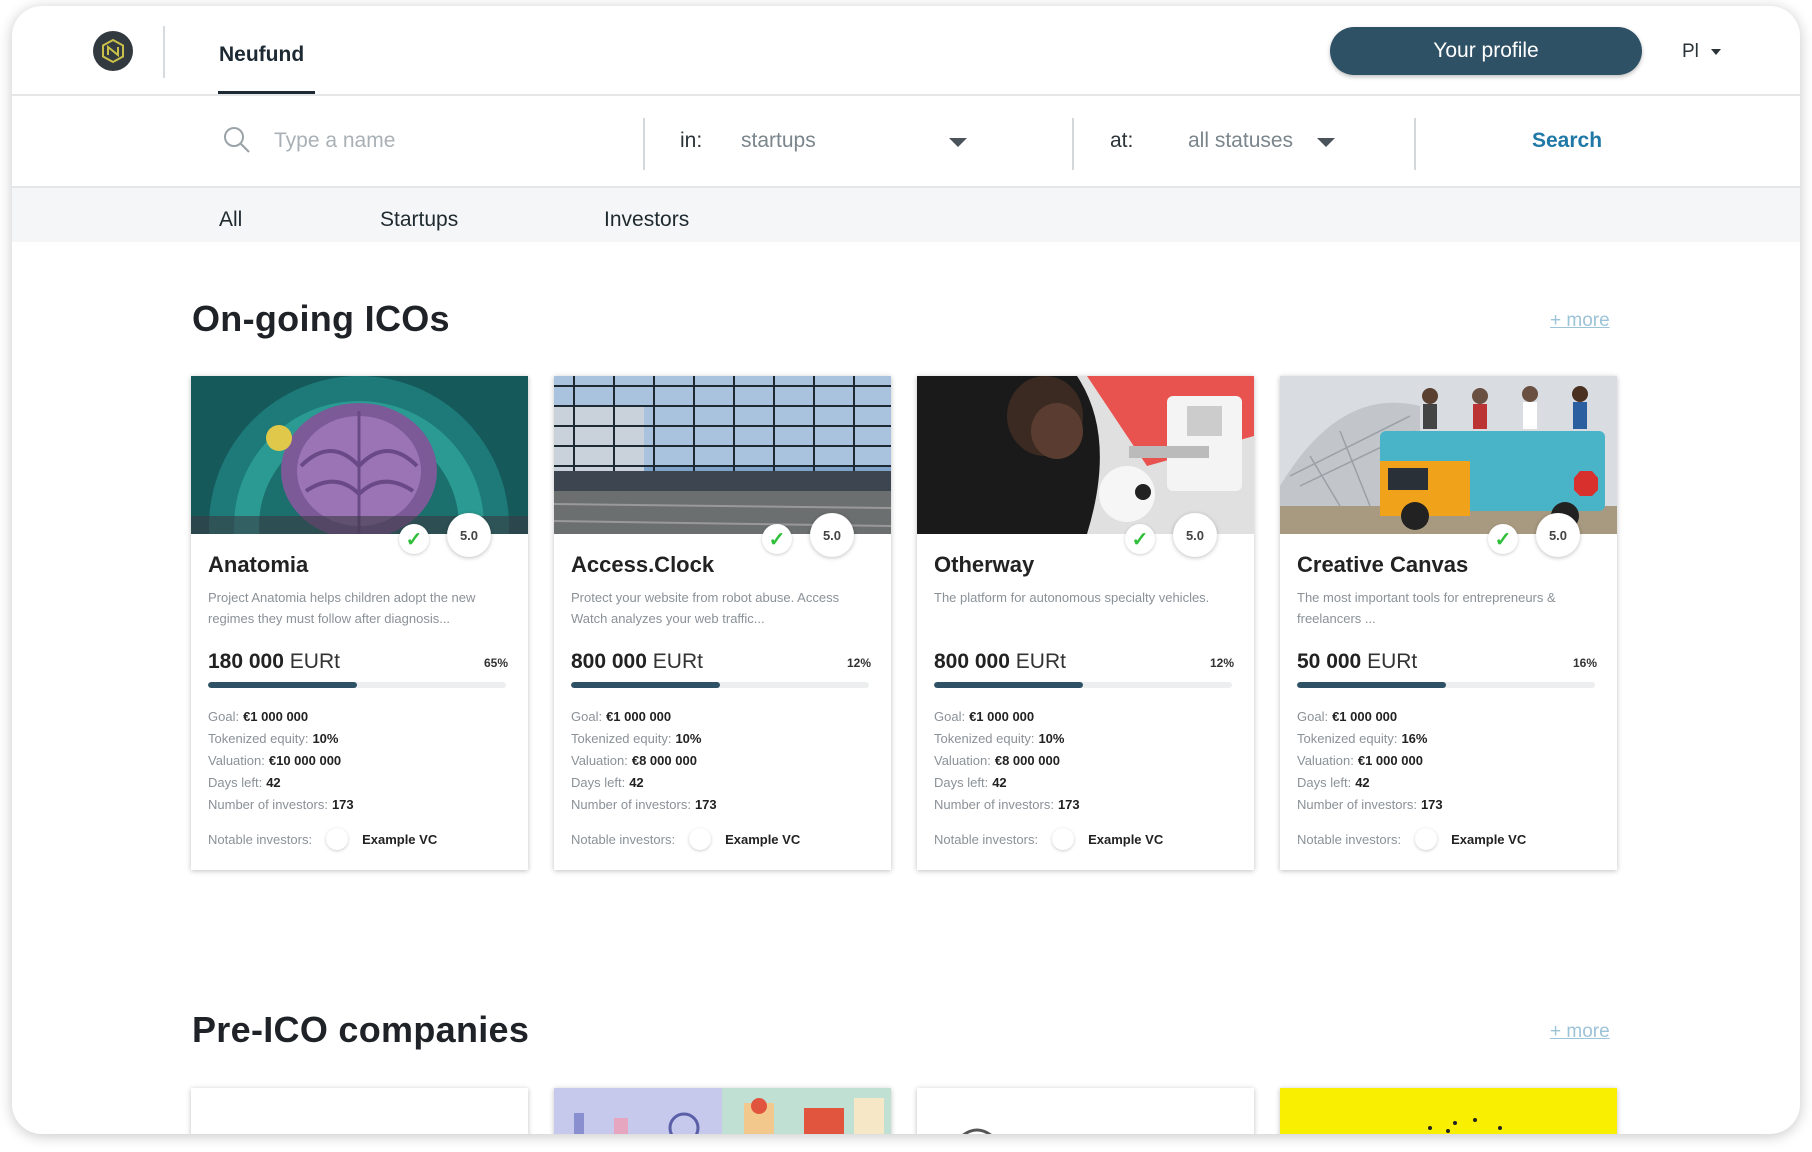  What do you see at coordinates (1414, 738) in the screenshot?
I see `stat-value: 16%` at bounding box center [1414, 738].